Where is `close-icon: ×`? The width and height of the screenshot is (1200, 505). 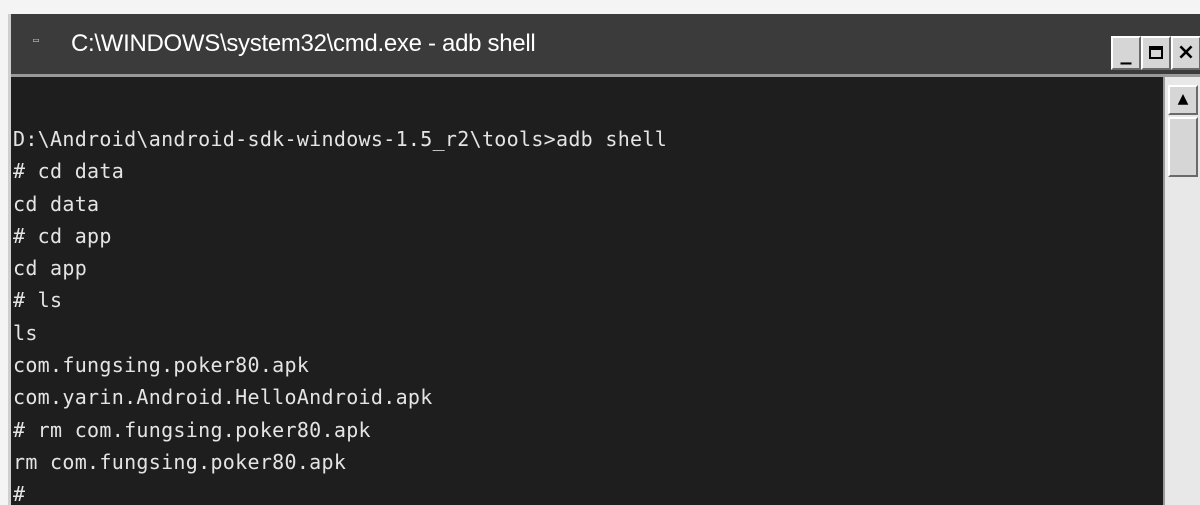 close-icon: × is located at coordinates (1186, 52).